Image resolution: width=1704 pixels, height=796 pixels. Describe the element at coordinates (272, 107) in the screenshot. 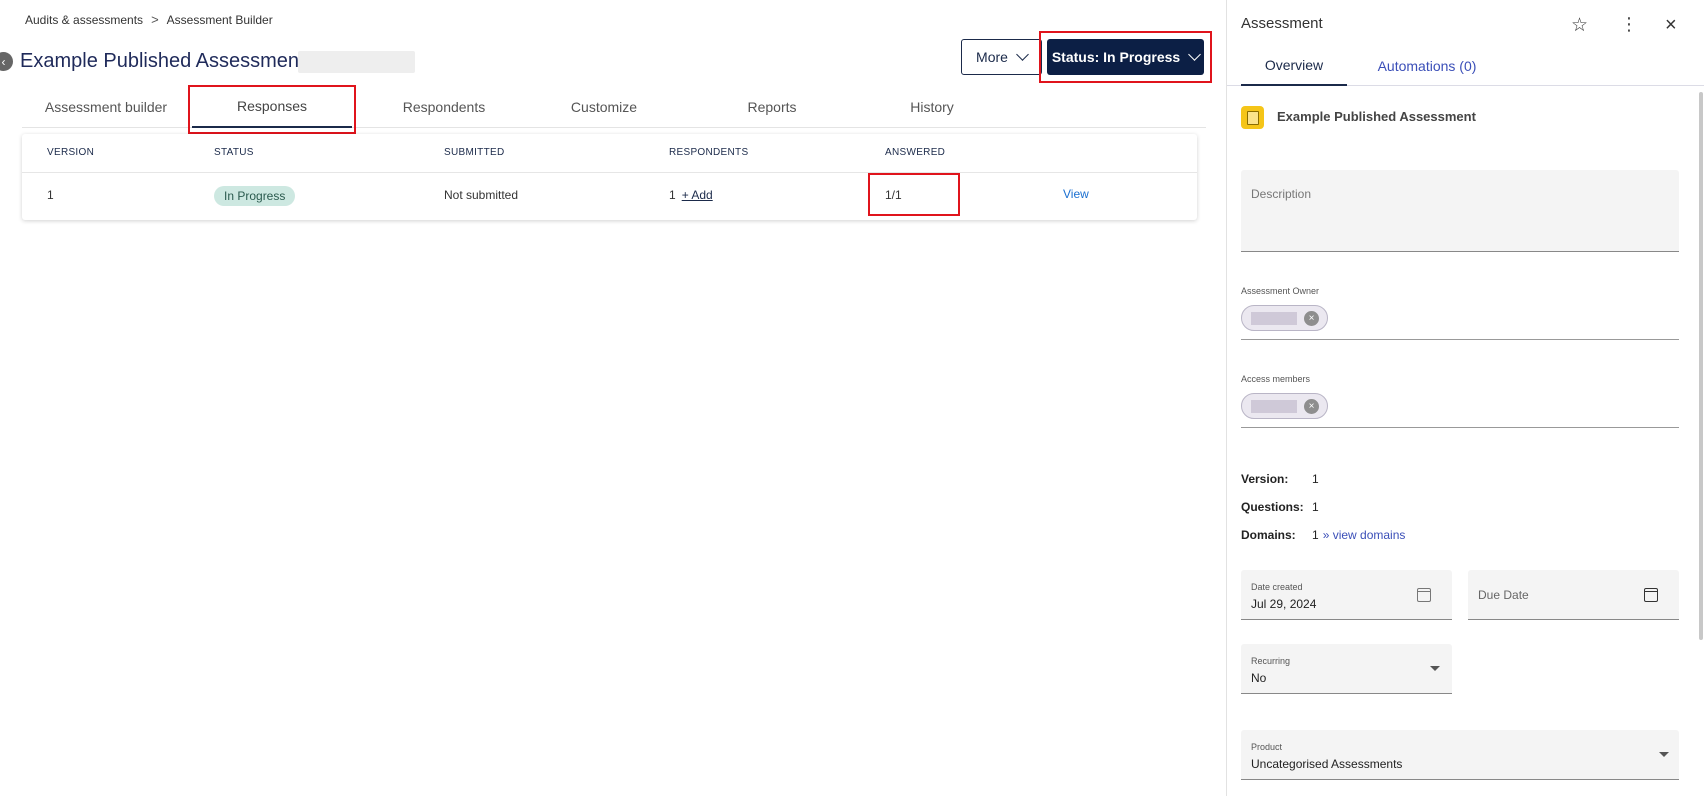

I see `tab-responses: Responses` at that location.